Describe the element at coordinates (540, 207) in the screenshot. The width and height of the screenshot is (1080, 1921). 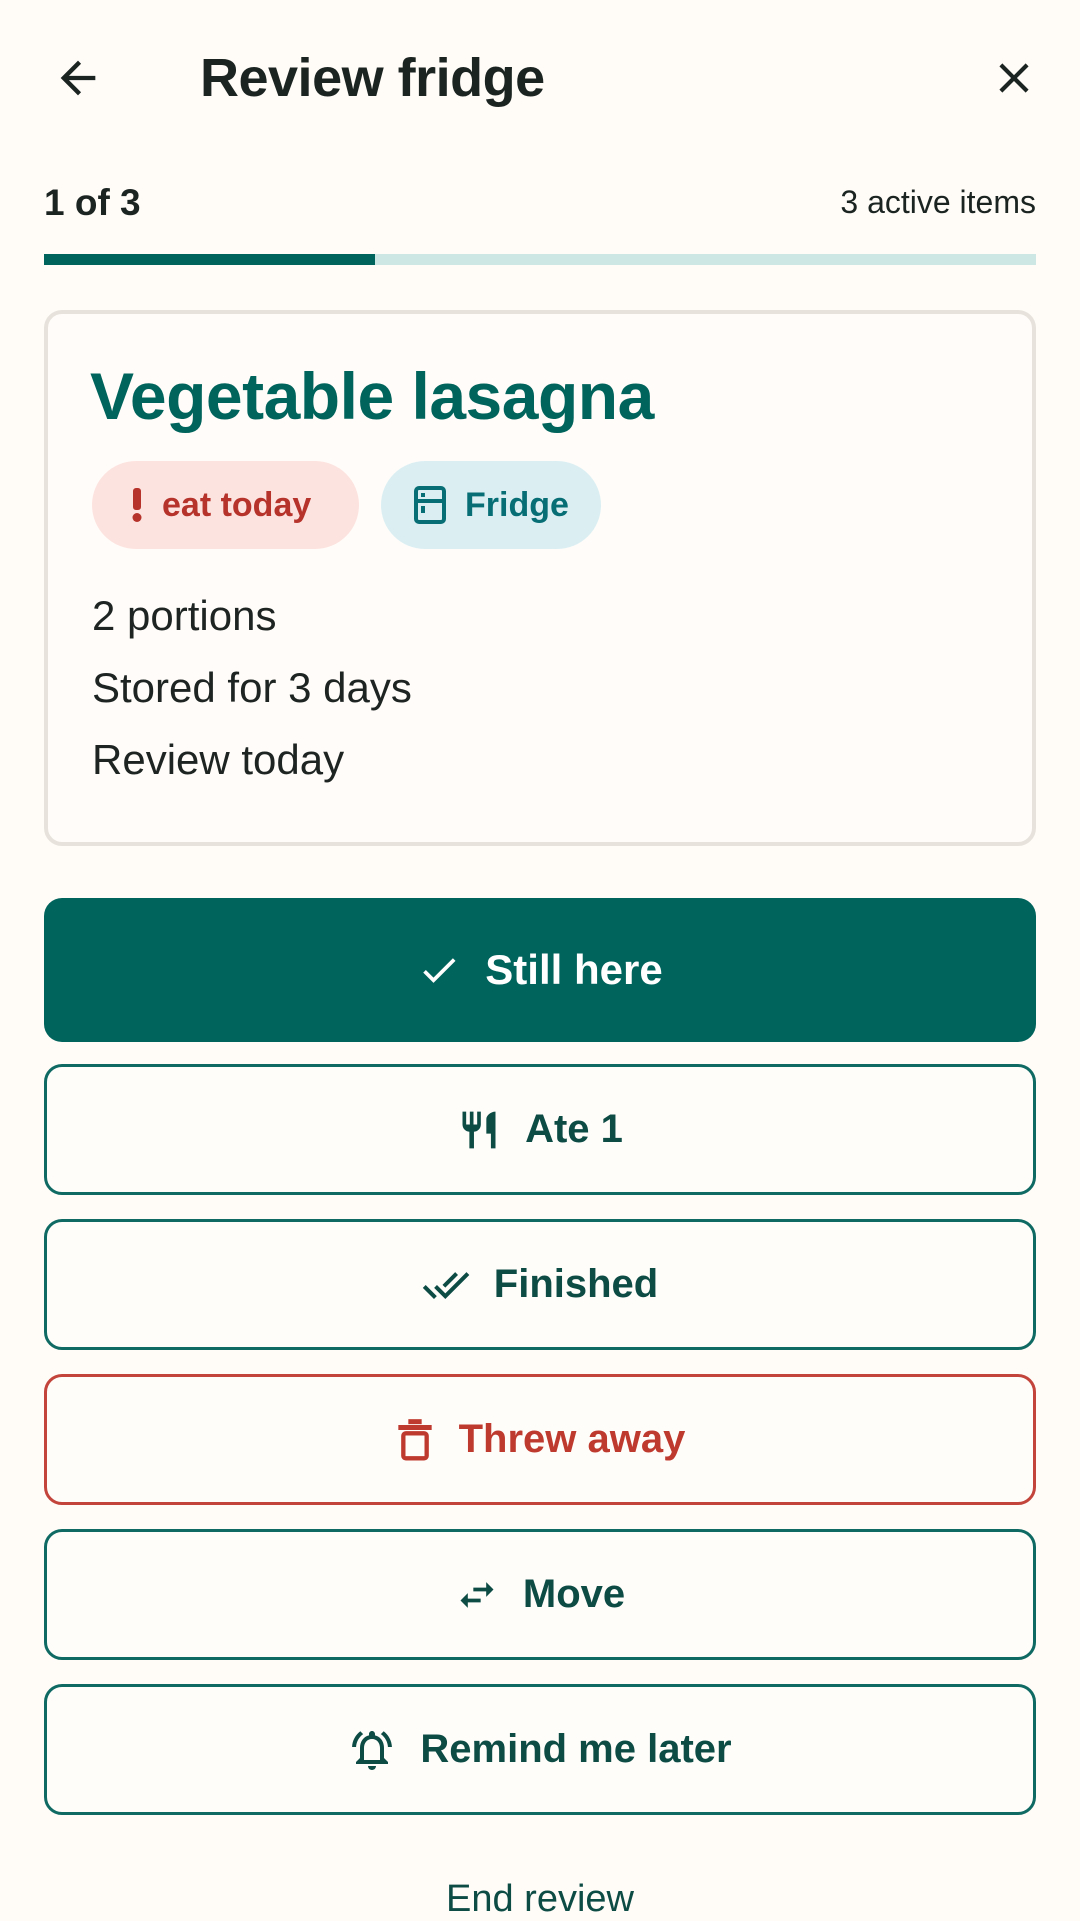
I see `progress-header: 1 of 3 3 active items` at that location.